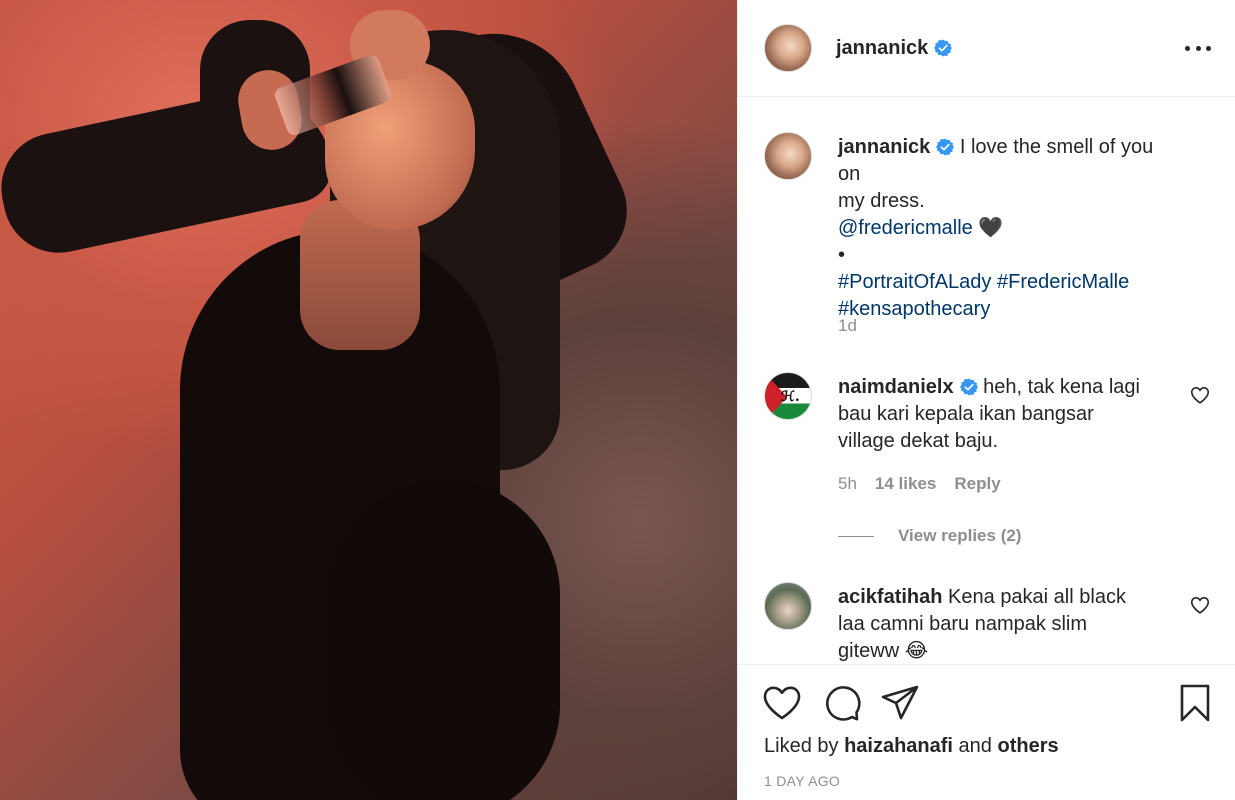 The image size is (1235, 800). What do you see at coordinates (1195, 703) in the screenshot?
I see `save-bookmark-icon` at bounding box center [1195, 703].